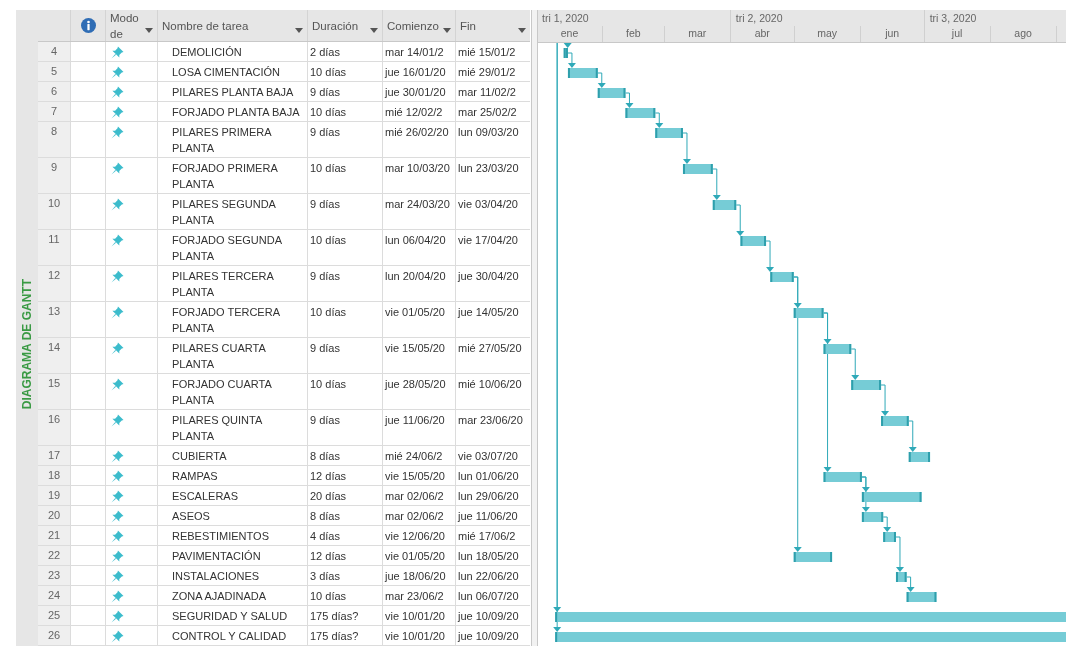  Describe the element at coordinates (414, 112) in the screenshot. I see `start-date: mié 12/02/2` at that location.